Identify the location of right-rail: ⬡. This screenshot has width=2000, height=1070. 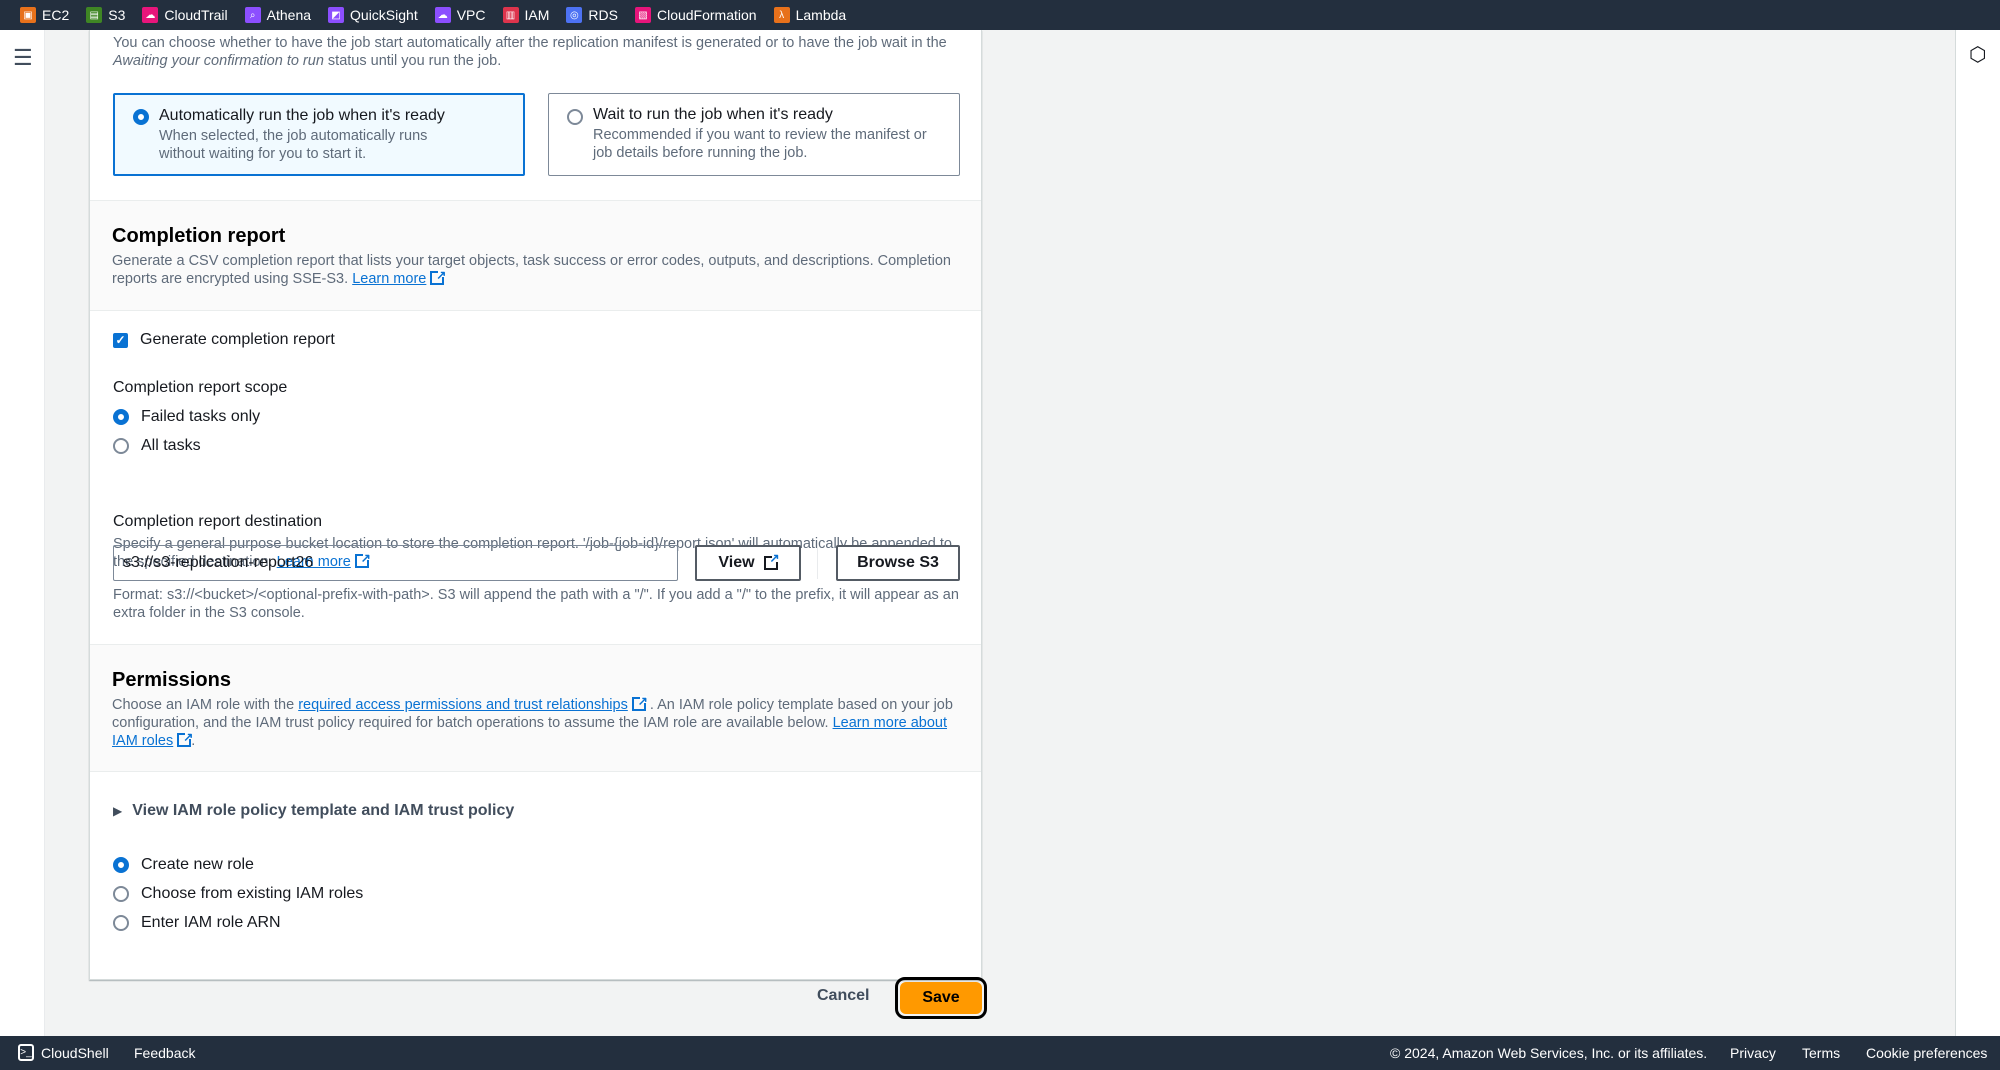
(1977, 533).